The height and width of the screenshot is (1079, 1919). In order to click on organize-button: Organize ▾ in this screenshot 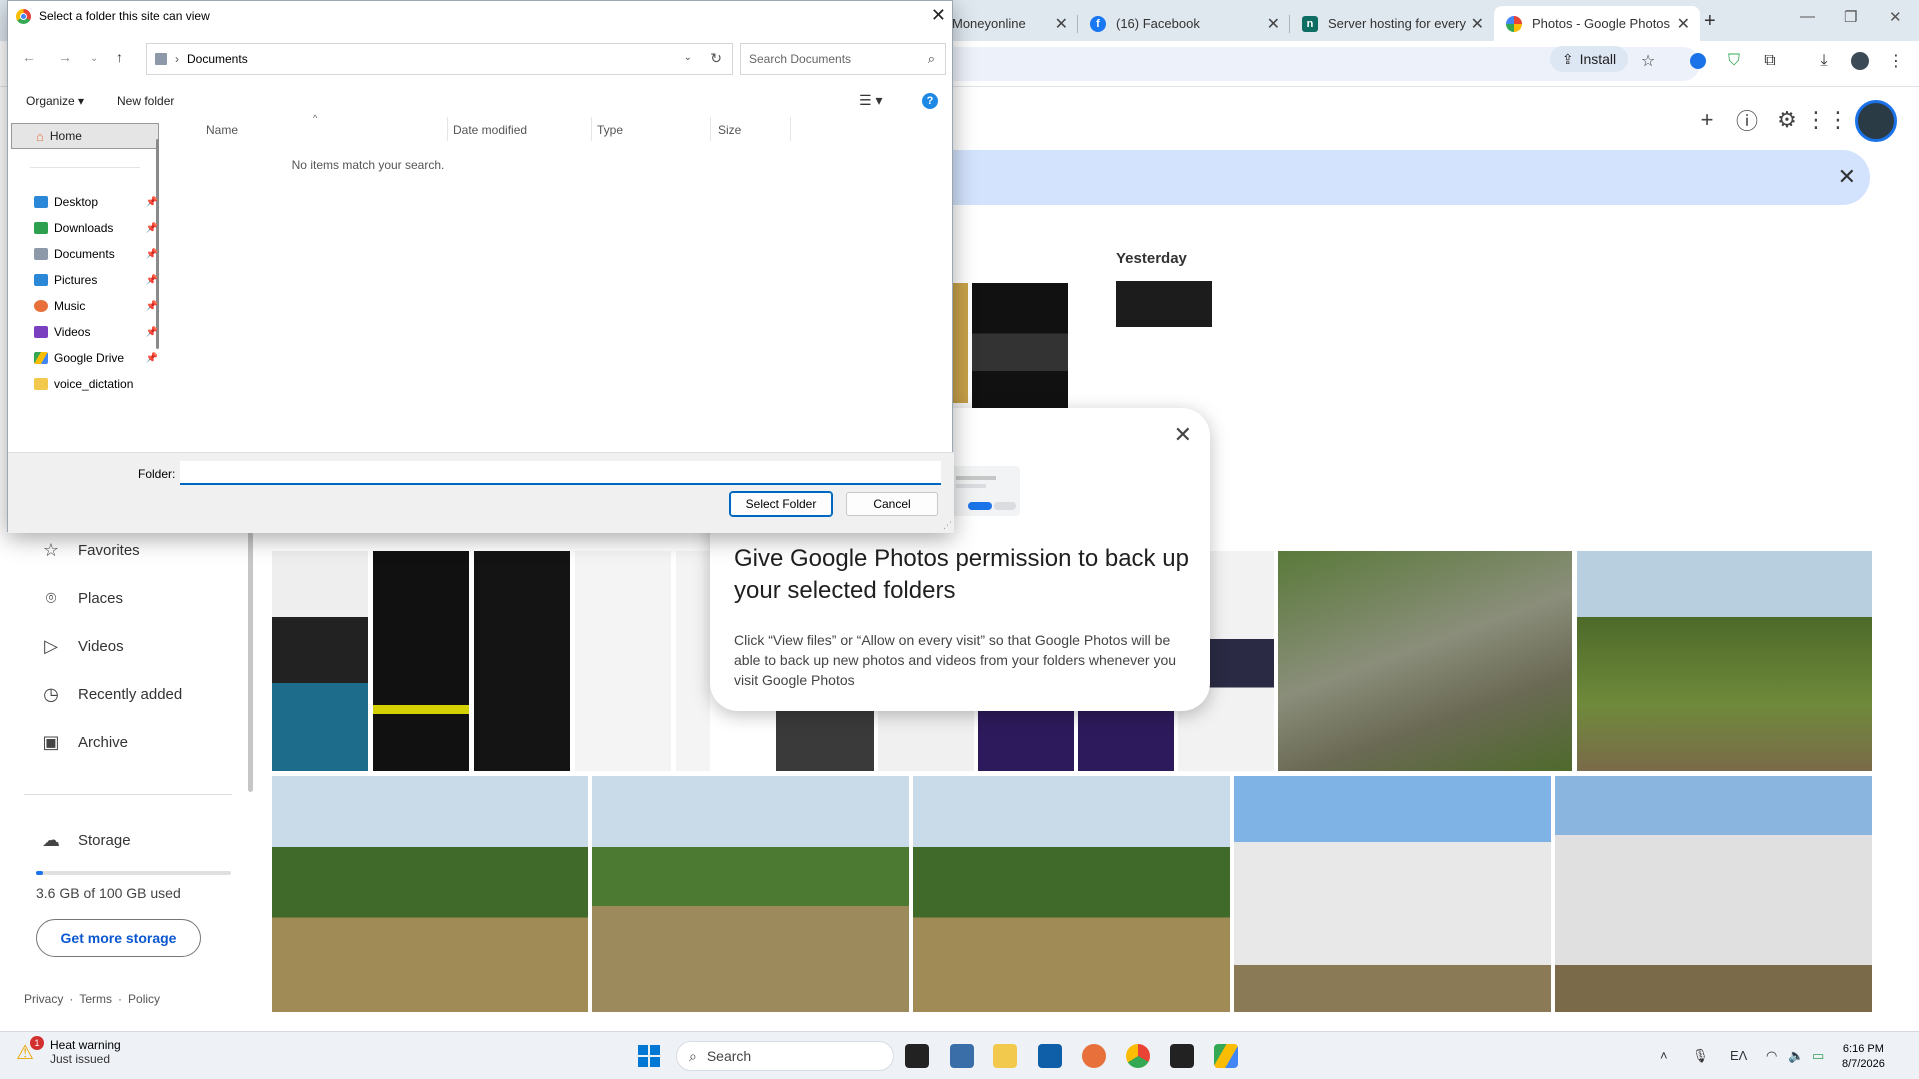, I will do `click(55, 101)`.